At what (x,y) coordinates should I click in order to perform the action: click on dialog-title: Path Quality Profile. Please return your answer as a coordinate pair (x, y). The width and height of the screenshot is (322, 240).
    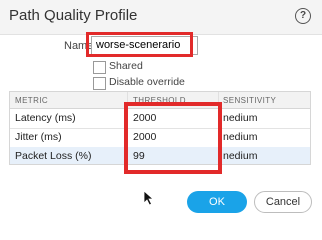
    Looking at the image, I should click on (73, 15).